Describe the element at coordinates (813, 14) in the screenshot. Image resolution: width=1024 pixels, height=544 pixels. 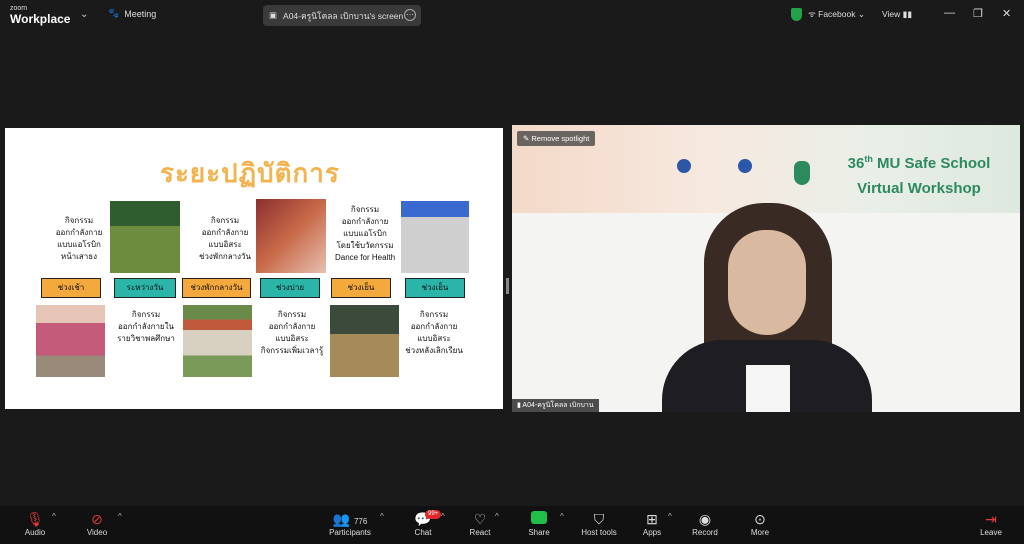
I see `live-signal-icon: ᯤ` at that location.